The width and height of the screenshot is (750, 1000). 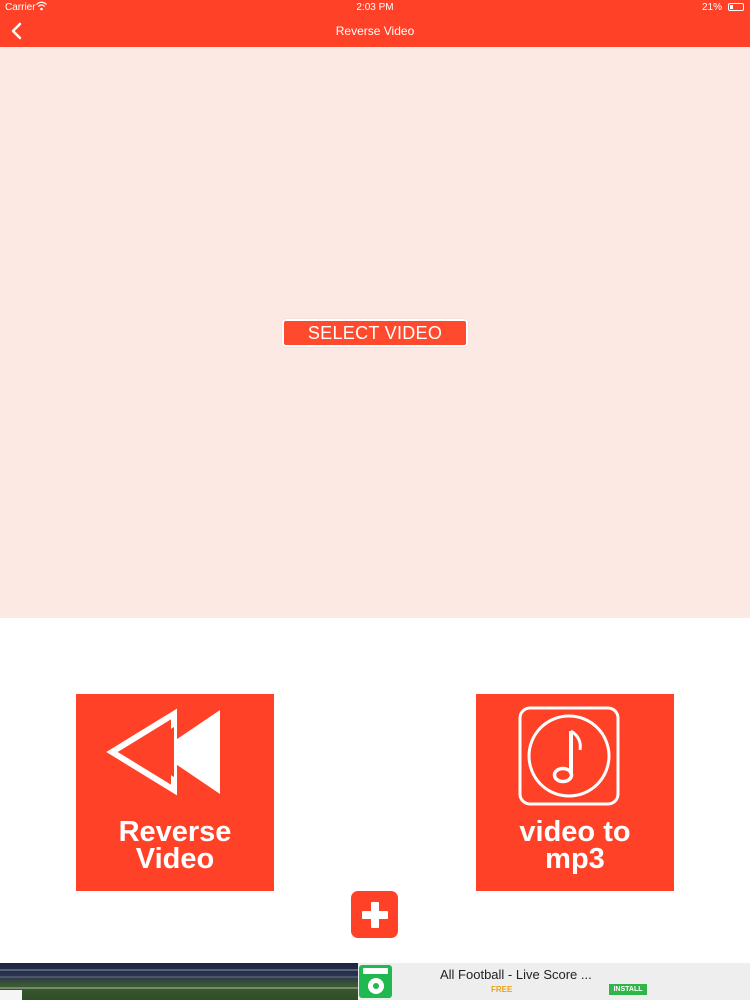 I want to click on plus-icon, so click(x=374, y=914).